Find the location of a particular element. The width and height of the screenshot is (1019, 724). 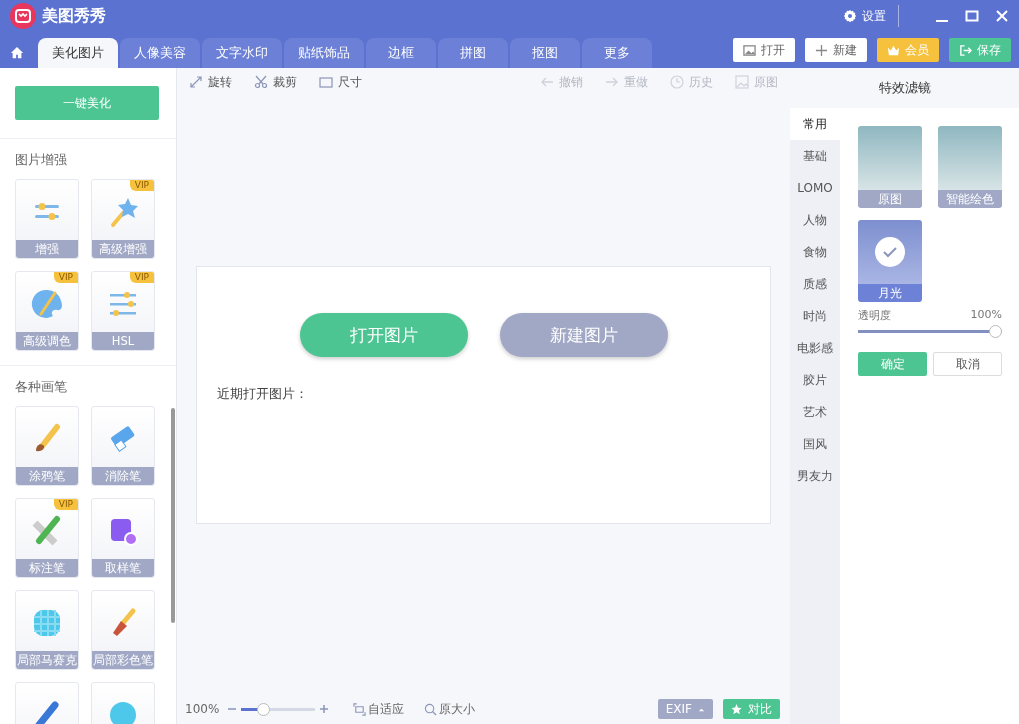

open-image-button: 打开图片 is located at coordinates (383, 335).